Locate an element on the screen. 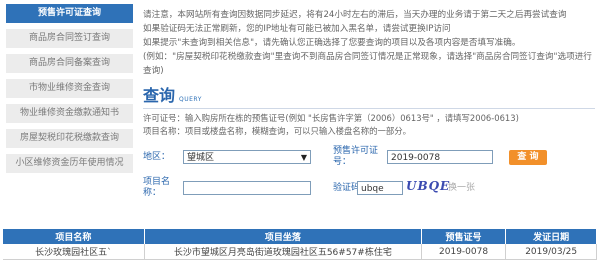 This screenshot has height=274, width=600. tip-line: 项目名称：项目或楼盘名称，模糊查询，可以只输入楼盘名称的一部分。 is located at coordinates (277, 131).